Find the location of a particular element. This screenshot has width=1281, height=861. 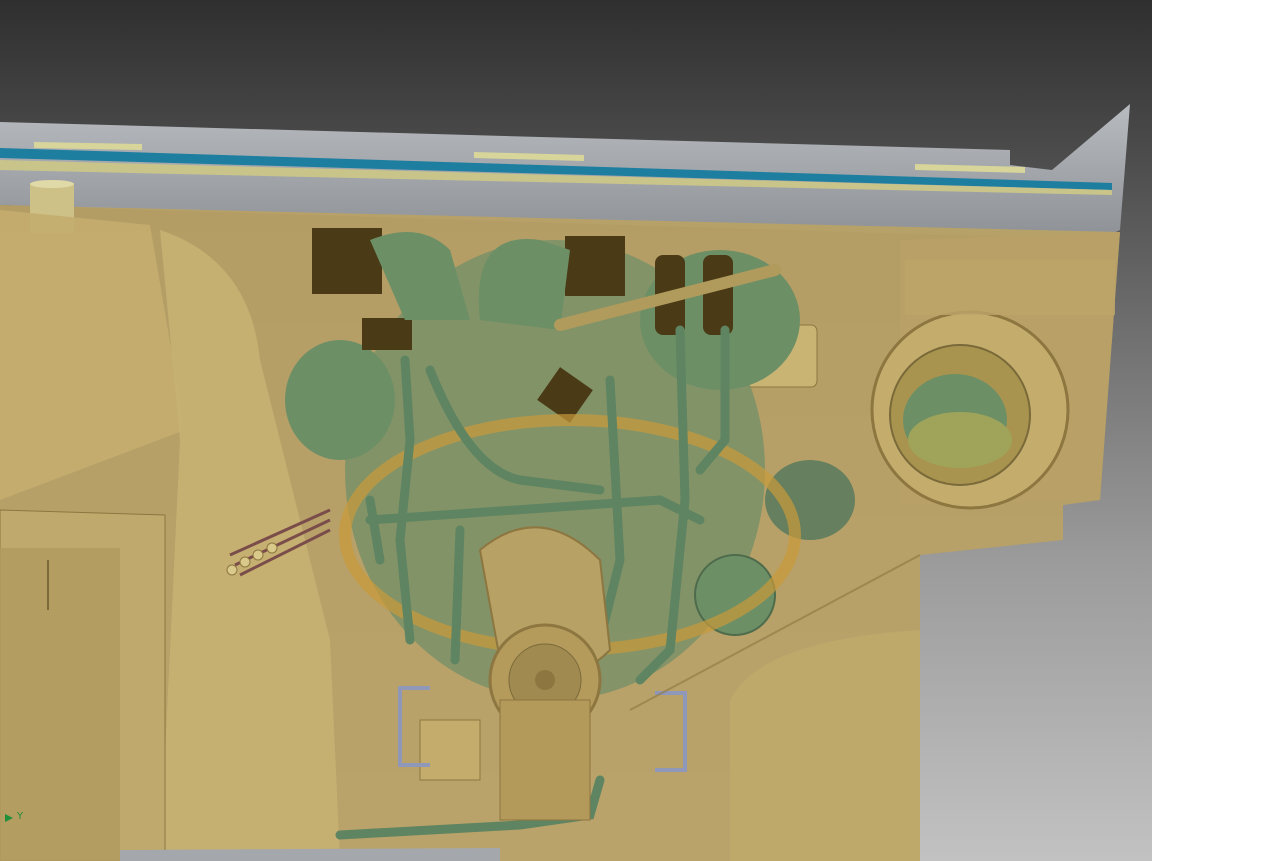

intake-tube-right is located at coordinates (595, 266).